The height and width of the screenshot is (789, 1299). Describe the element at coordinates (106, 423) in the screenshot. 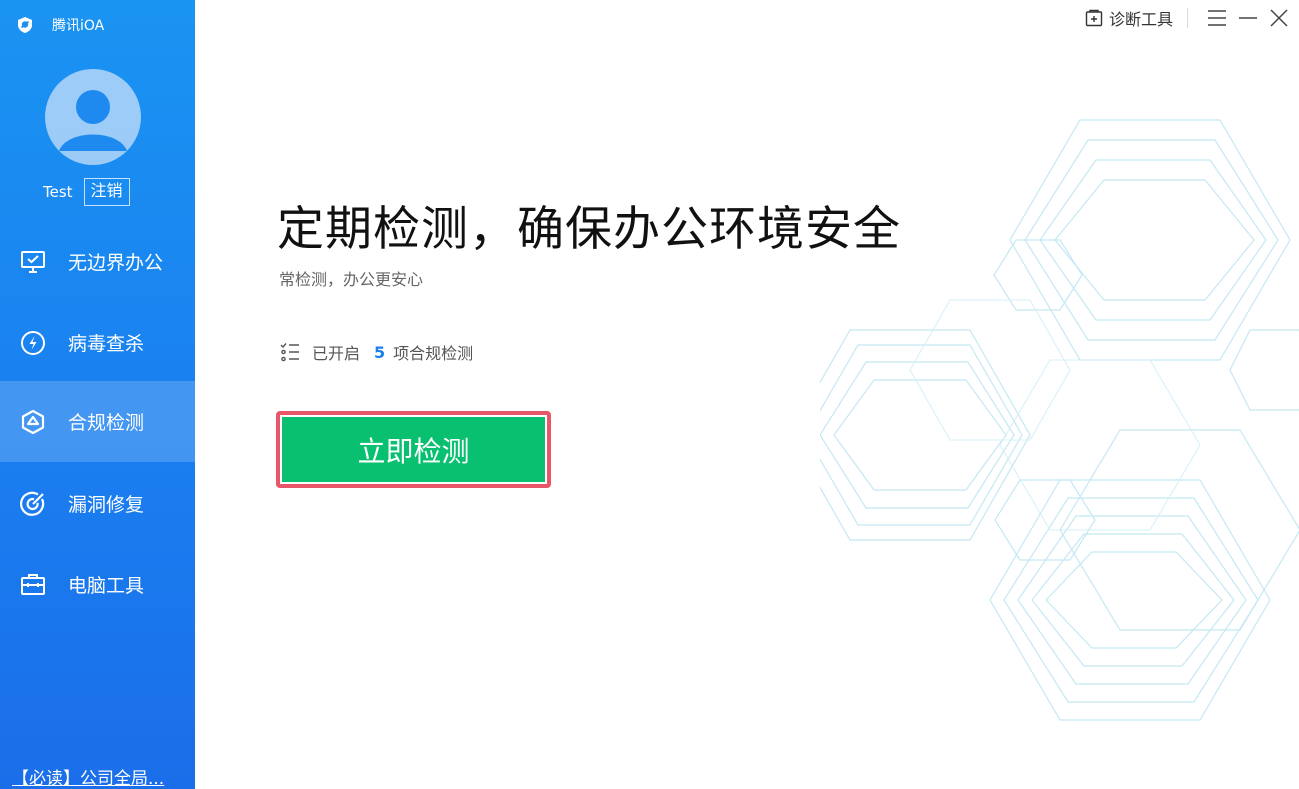

I see `sidebar-item-label: 合规检测` at that location.